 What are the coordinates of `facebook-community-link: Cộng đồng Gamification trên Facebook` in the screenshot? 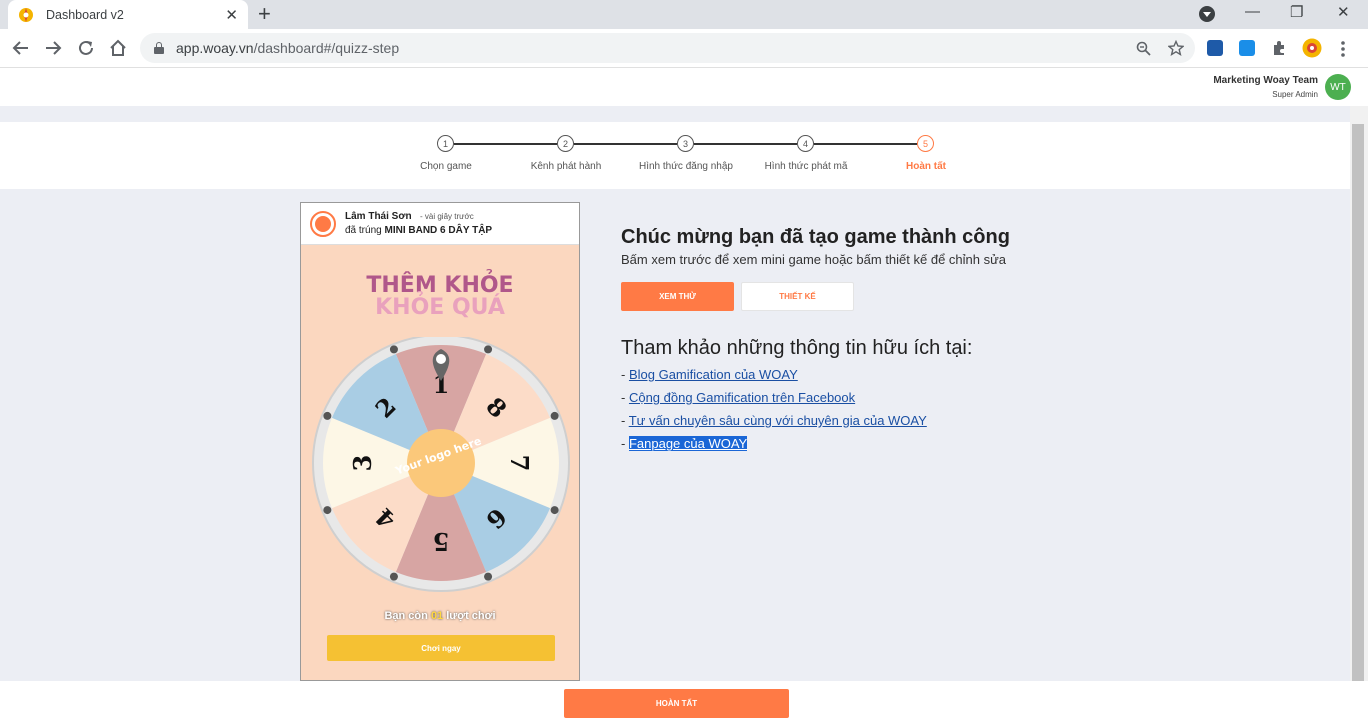 It's located at (742, 397).